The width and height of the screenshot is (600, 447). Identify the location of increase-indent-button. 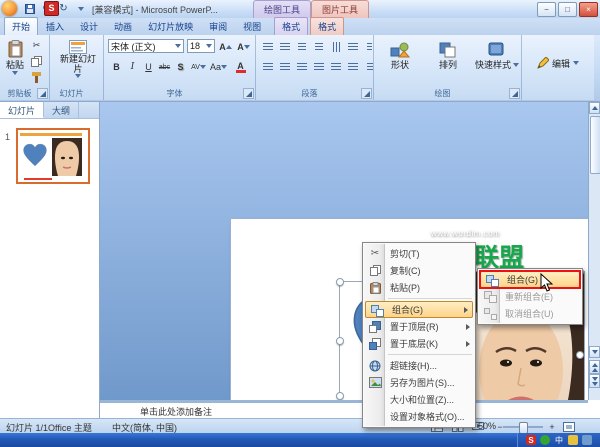
(318, 47).